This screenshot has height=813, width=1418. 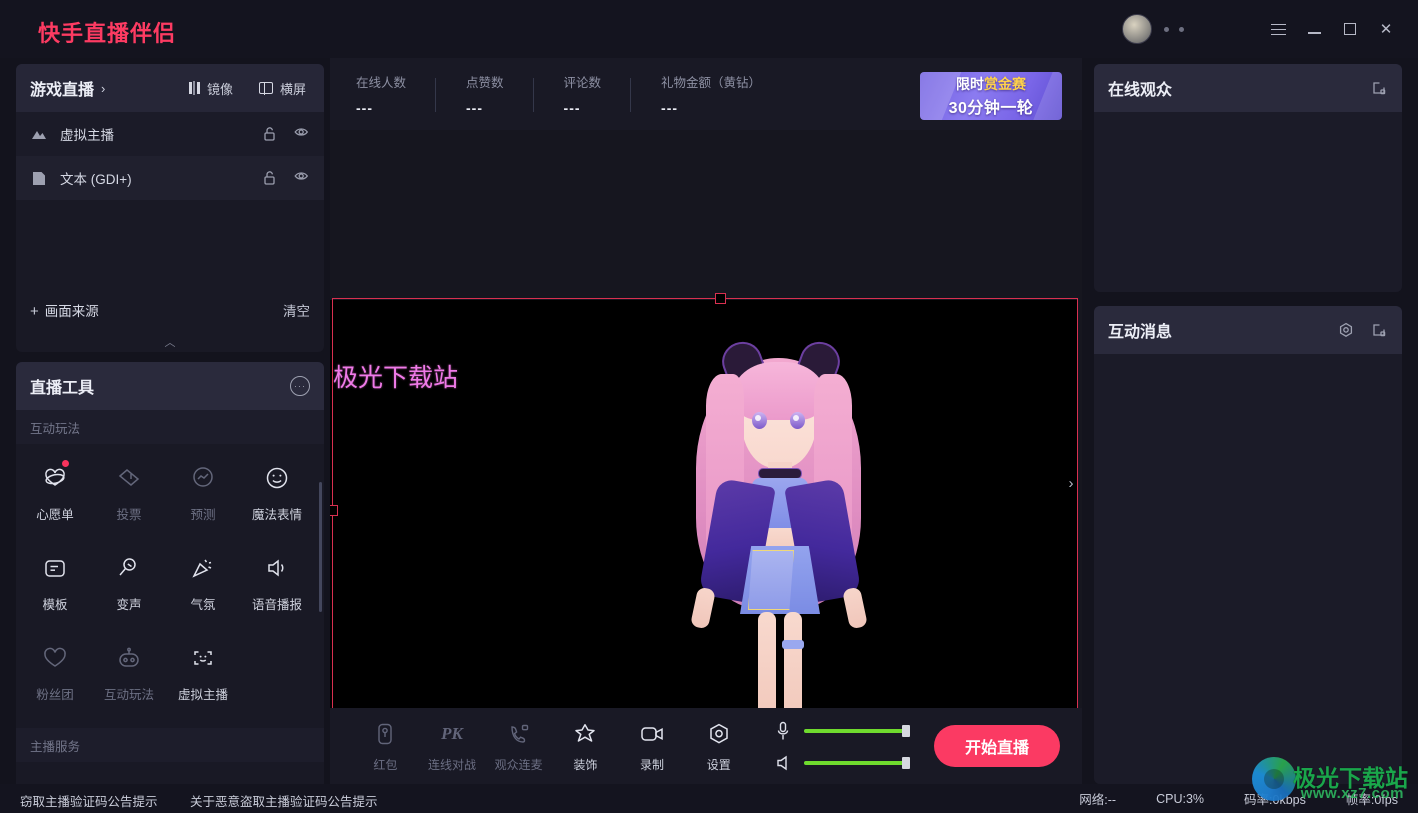 I want to click on tool-vtuber: 虚拟主播, so click(x=203, y=677).